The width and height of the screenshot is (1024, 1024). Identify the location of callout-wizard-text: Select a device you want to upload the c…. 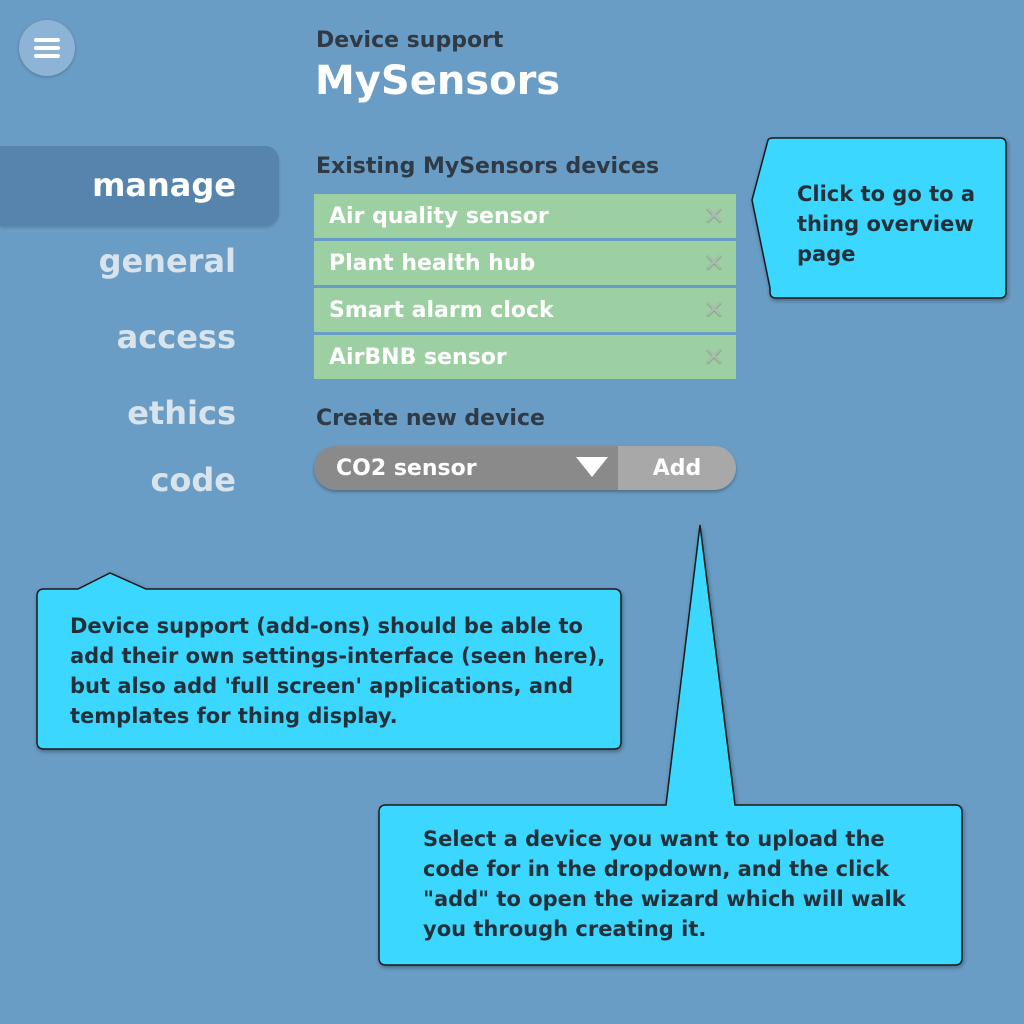
(664, 884).